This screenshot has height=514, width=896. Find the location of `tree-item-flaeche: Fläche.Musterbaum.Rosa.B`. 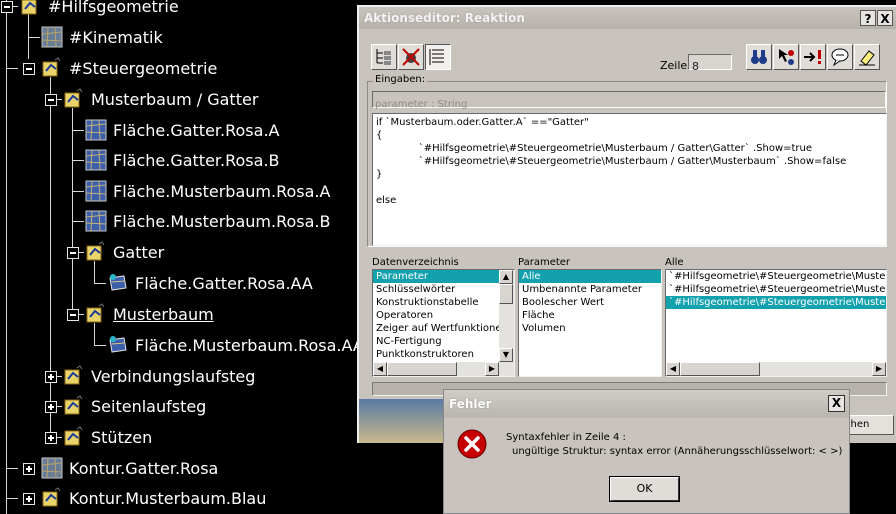

tree-item-flaeche: Fläche.Musterbaum.Rosa.B is located at coordinates (209, 221).